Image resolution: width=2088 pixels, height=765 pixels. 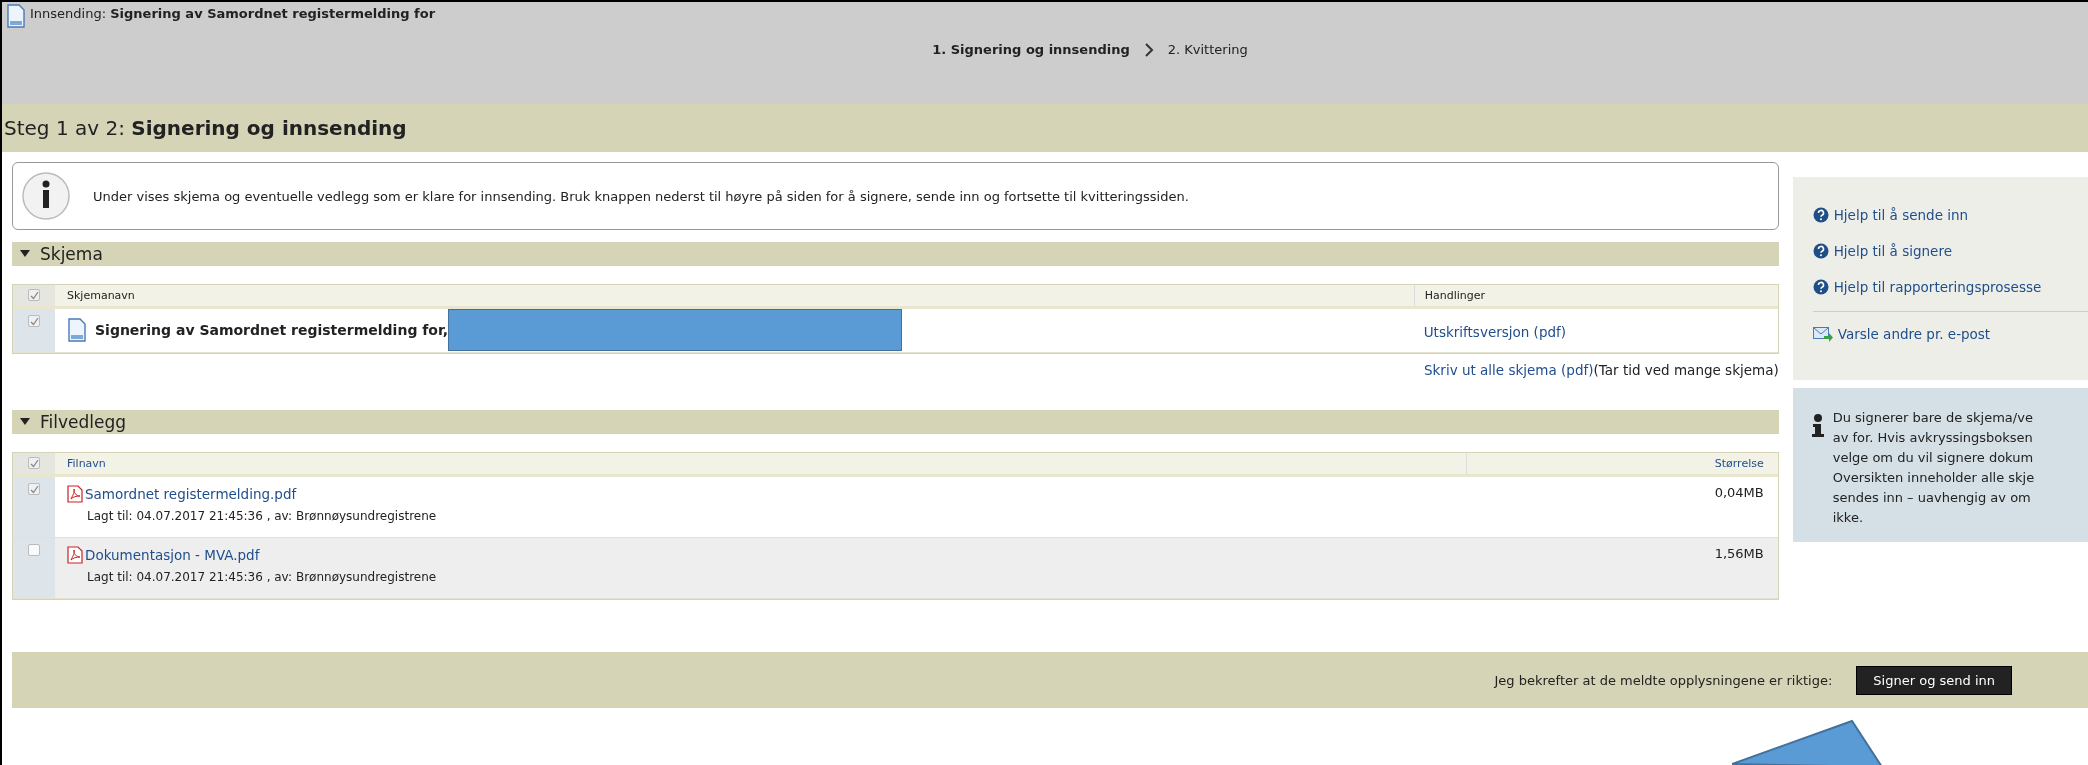 What do you see at coordinates (1848, 518) in the screenshot?
I see `note-text: ikke.` at bounding box center [1848, 518].